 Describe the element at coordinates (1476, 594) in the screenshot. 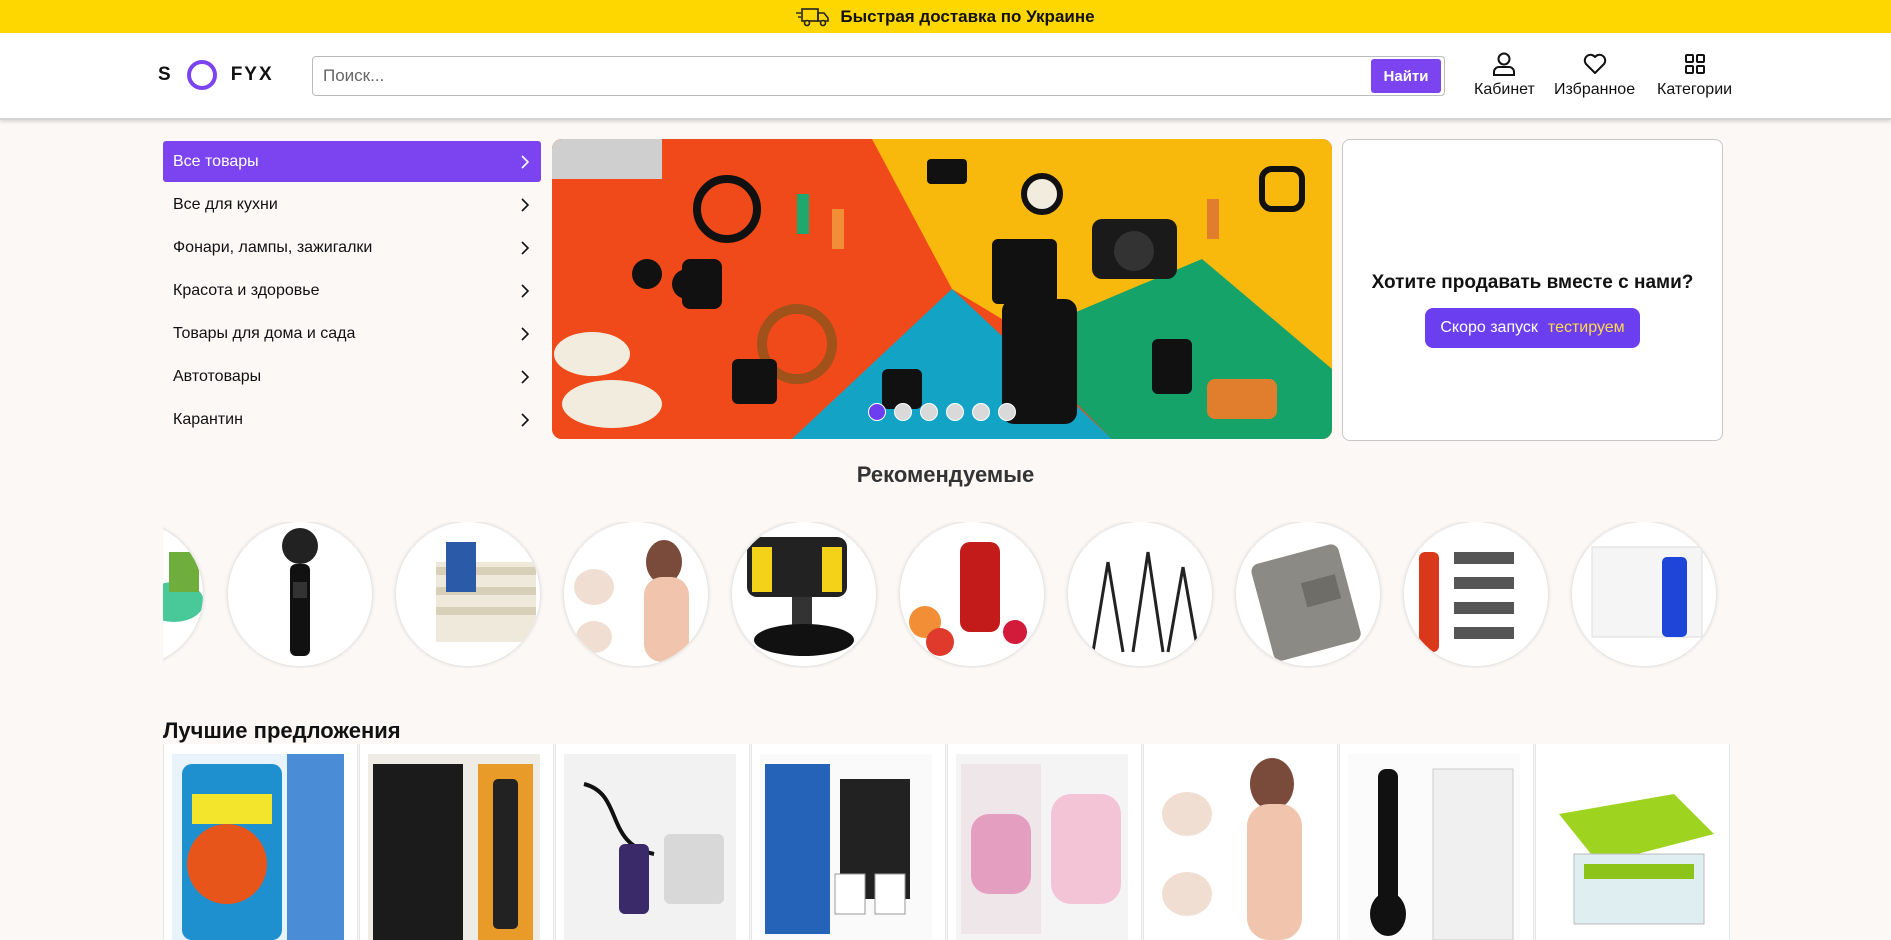

I see `product-thumb-trimmer` at that location.